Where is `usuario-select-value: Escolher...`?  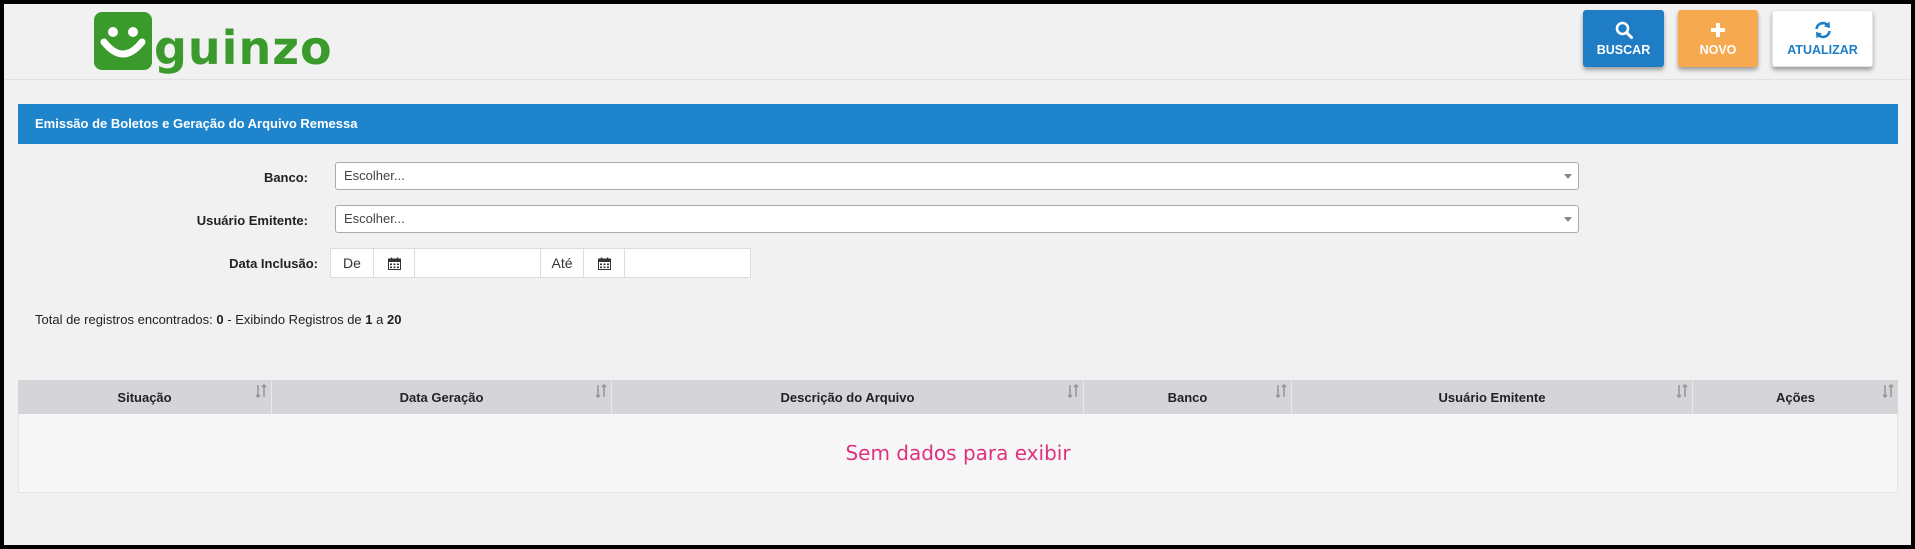
usuario-select-value: Escolher... is located at coordinates (374, 218).